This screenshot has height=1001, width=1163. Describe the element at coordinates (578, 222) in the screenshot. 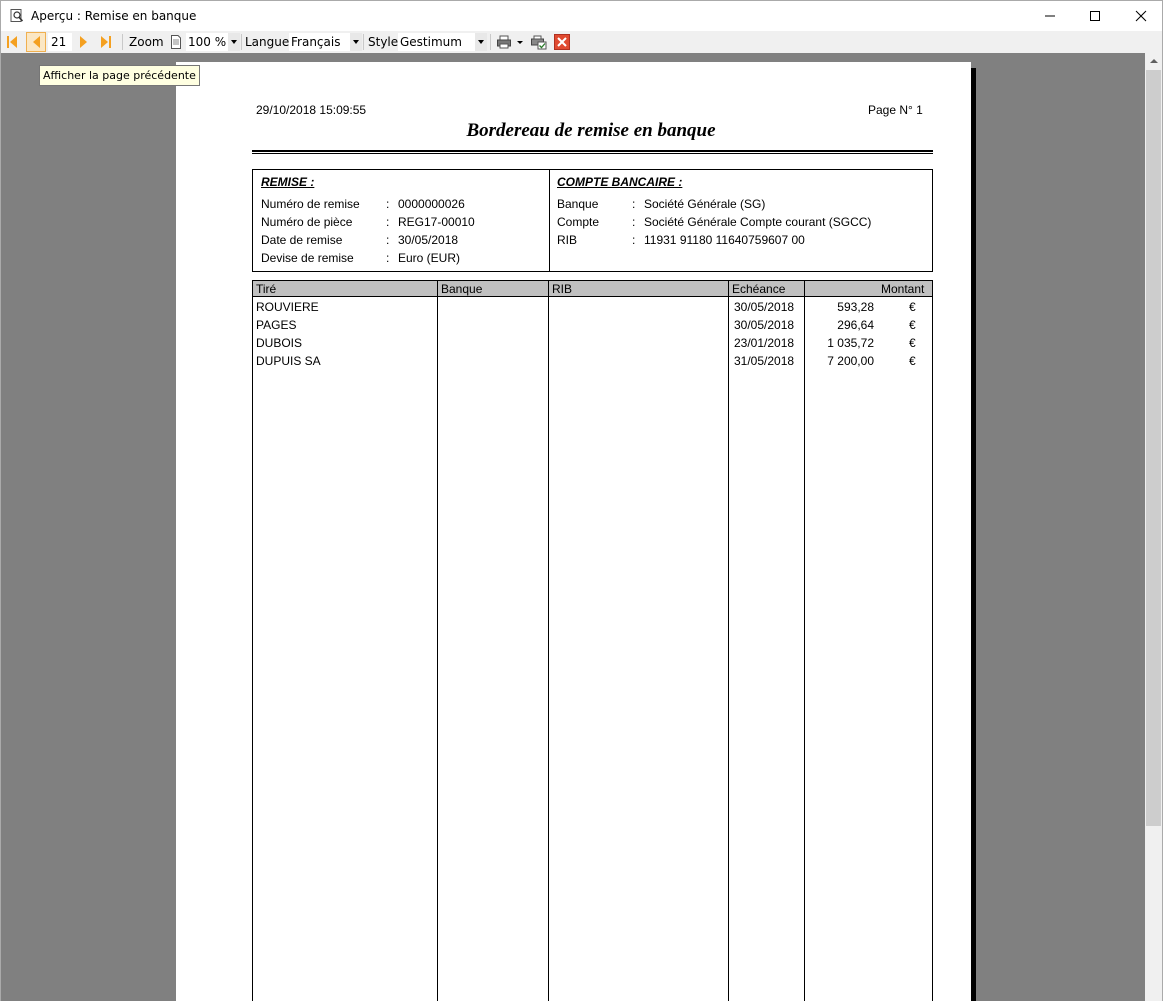

I see `compte-label: Compte` at that location.